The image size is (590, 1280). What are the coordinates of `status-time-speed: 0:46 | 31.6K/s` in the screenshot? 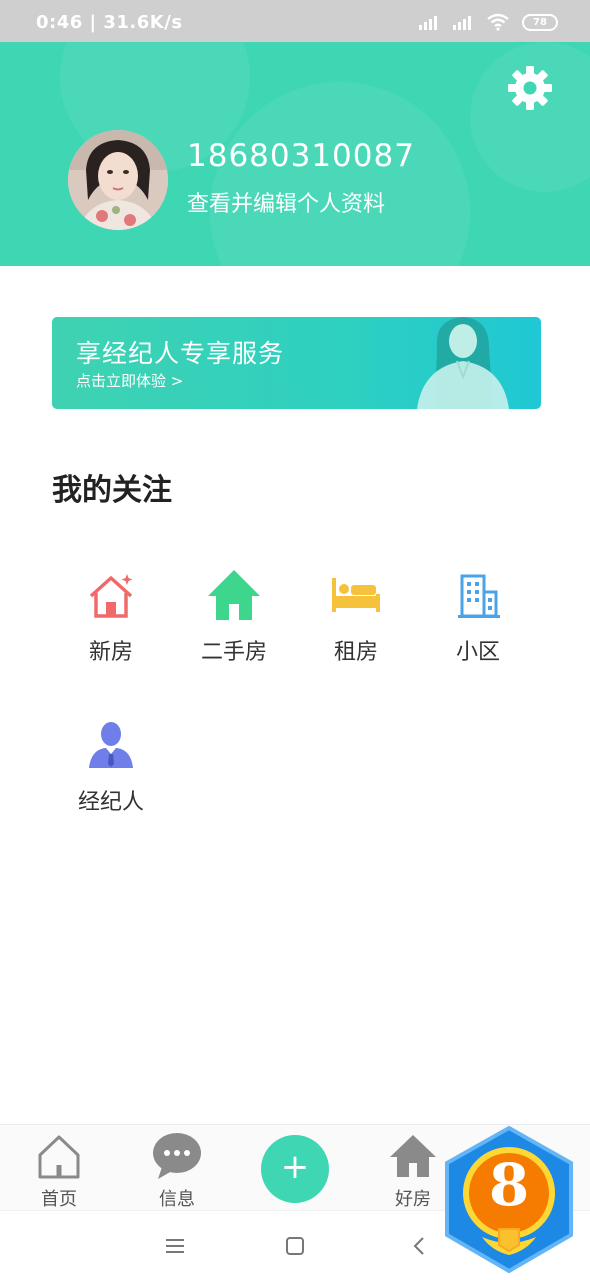 It's located at (109, 22).